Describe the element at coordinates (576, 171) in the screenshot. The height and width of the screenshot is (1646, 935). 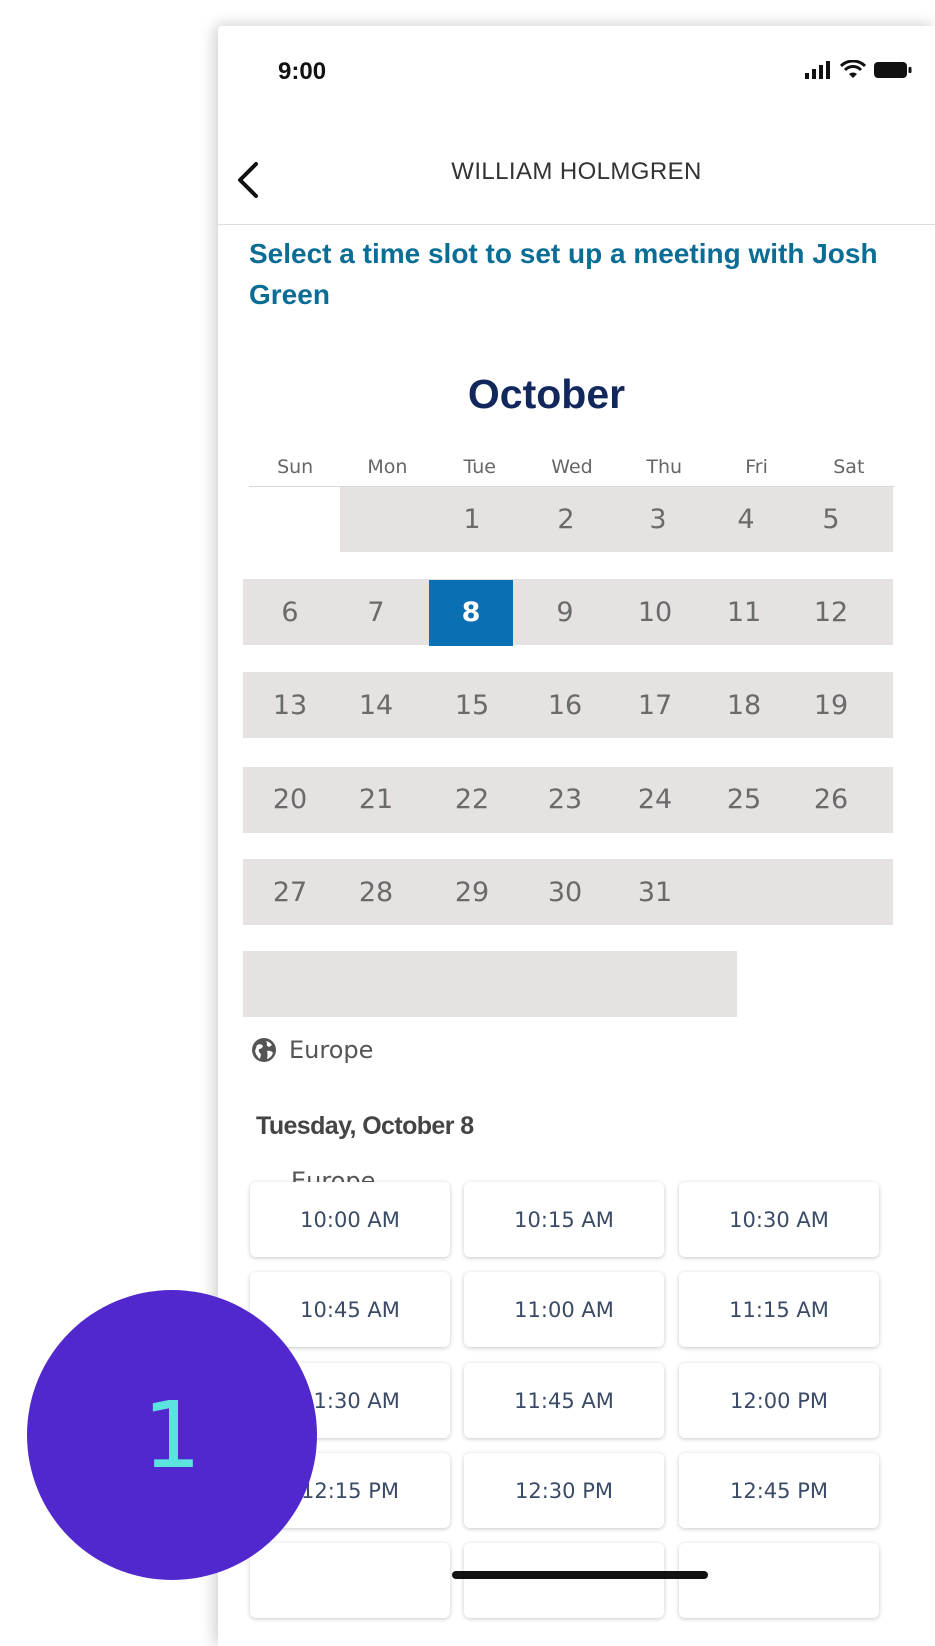
I see `nav-title: WILLIAM HOLMGREN` at that location.